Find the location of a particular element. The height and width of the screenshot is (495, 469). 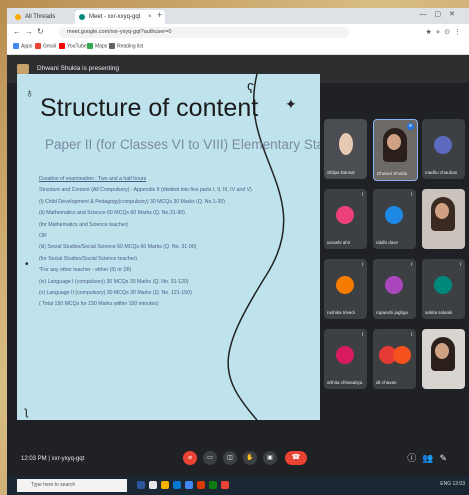

slide-line: OR is located at coordinates (43, 236).